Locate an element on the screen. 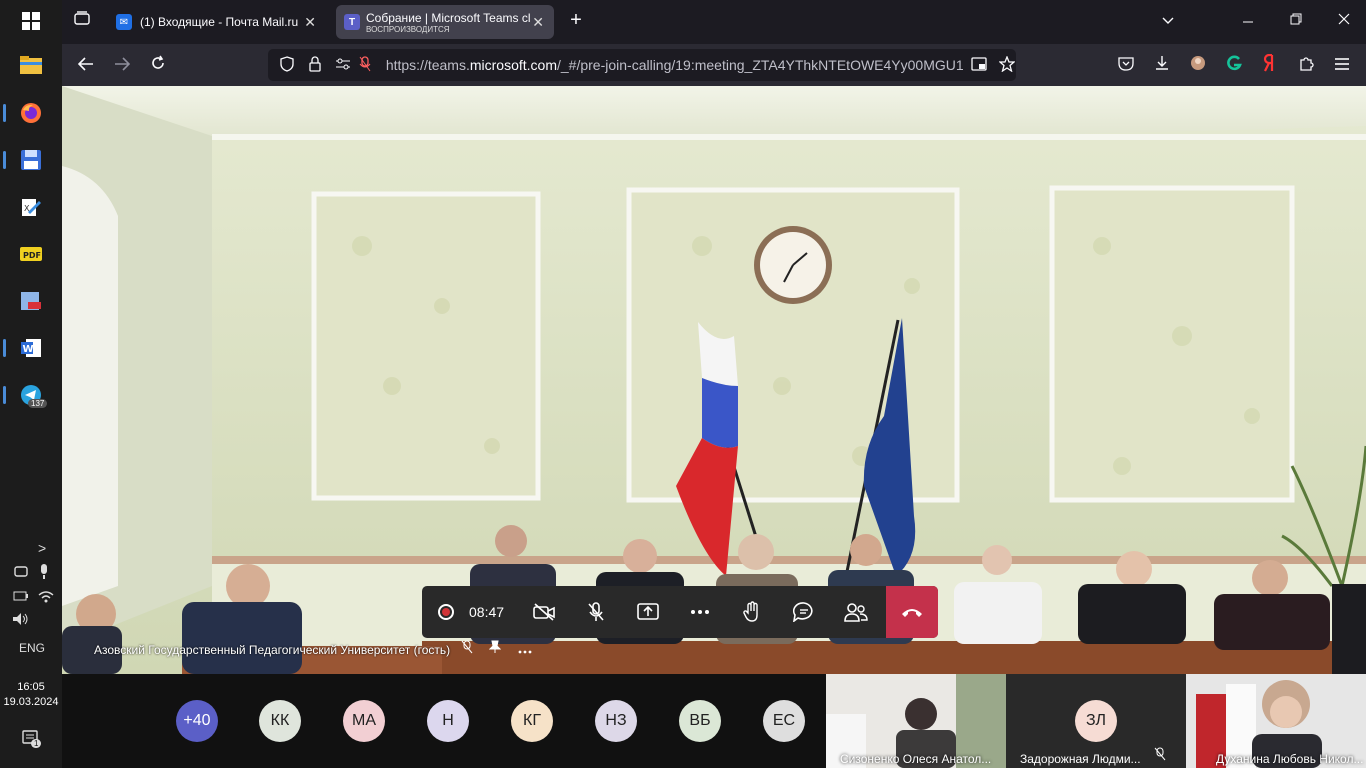 Image resolution: width=1366 pixels, height=768 pixels. file-explorer-icon is located at coordinates (31, 65).